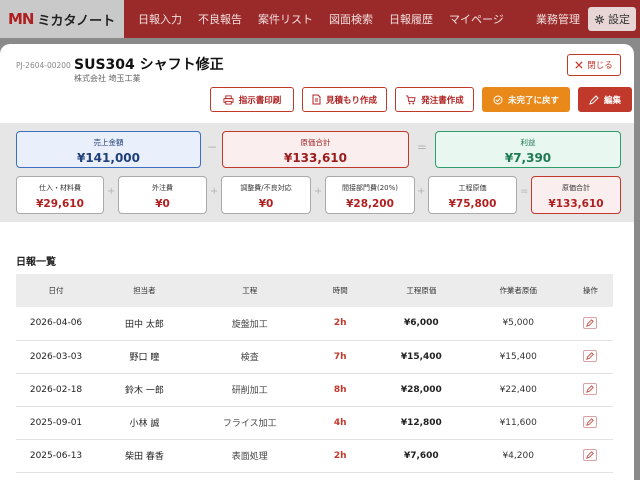 This screenshot has height=480, width=640. Describe the element at coordinates (315, 149) in the screenshot. I see `total-cost-card: 原価合計 ¥133,610` at that location.